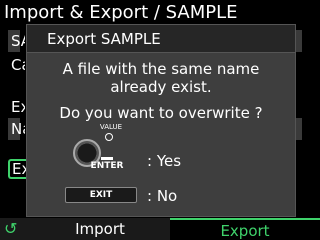 The height and width of the screenshot is (240, 320). Describe the element at coordinates (162, 196) in the screenshot. I see `no-label: : No` at that location.